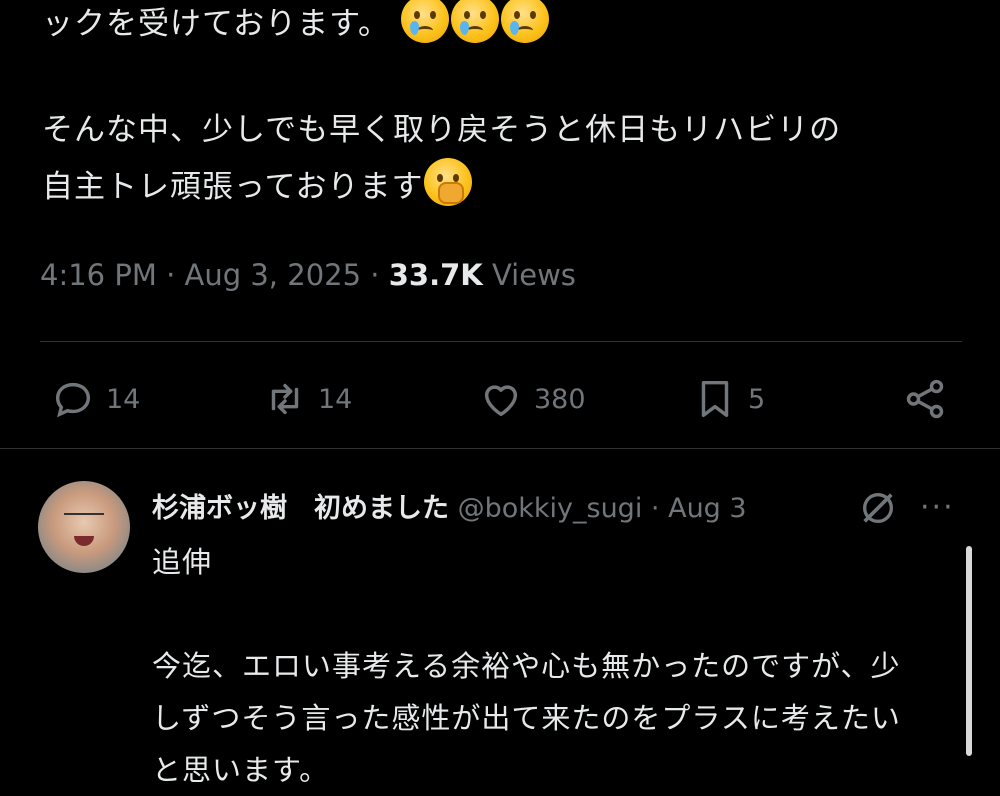 The image size is (1000, 796). Describe the element at coordinates (447, 182) in the screenshot. I see `hand-over-mouth-emoji-icon` at that location.